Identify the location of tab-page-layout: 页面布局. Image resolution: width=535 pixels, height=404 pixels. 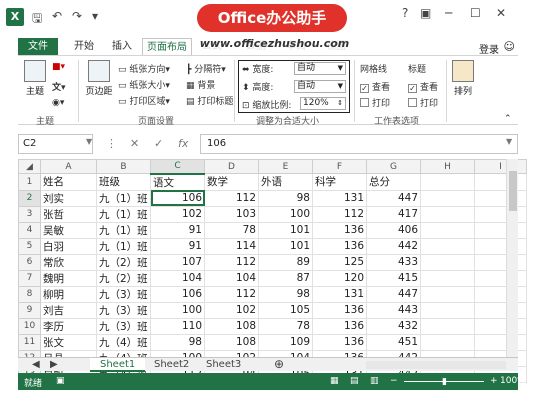
(167, 47).